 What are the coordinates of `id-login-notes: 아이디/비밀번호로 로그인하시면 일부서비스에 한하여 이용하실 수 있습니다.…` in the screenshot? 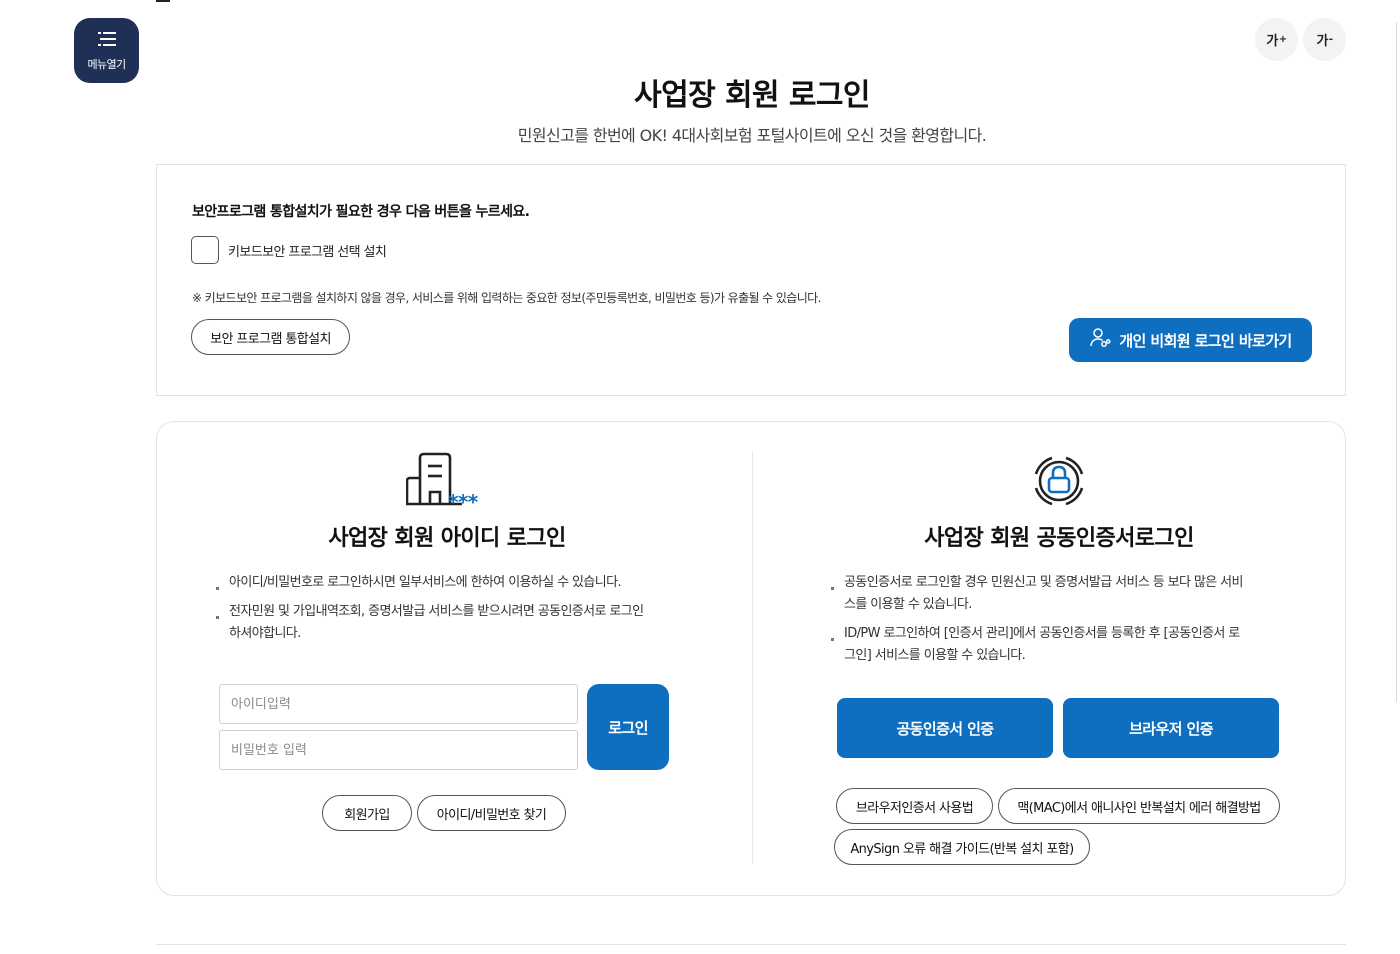 It's located at (431, 612).